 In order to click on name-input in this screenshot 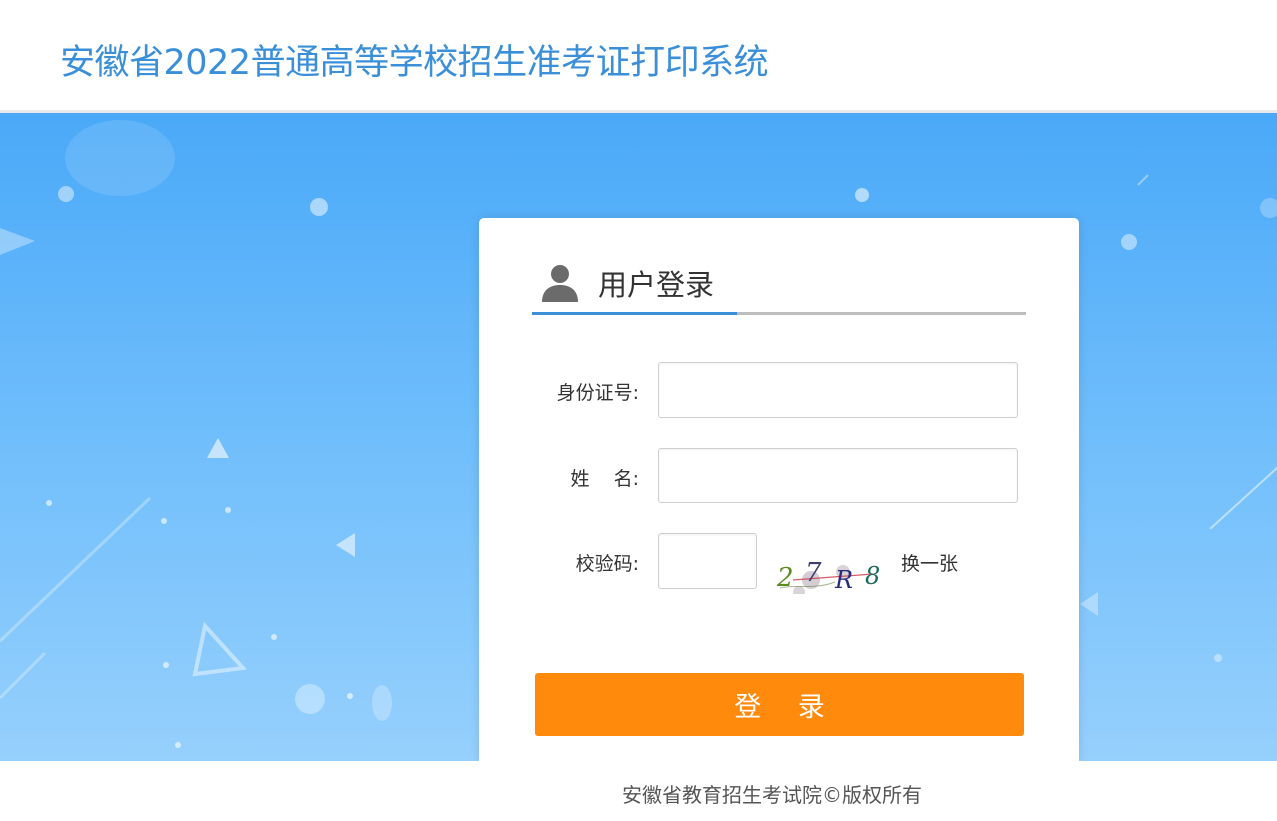, I will do `click(838, 475)`.